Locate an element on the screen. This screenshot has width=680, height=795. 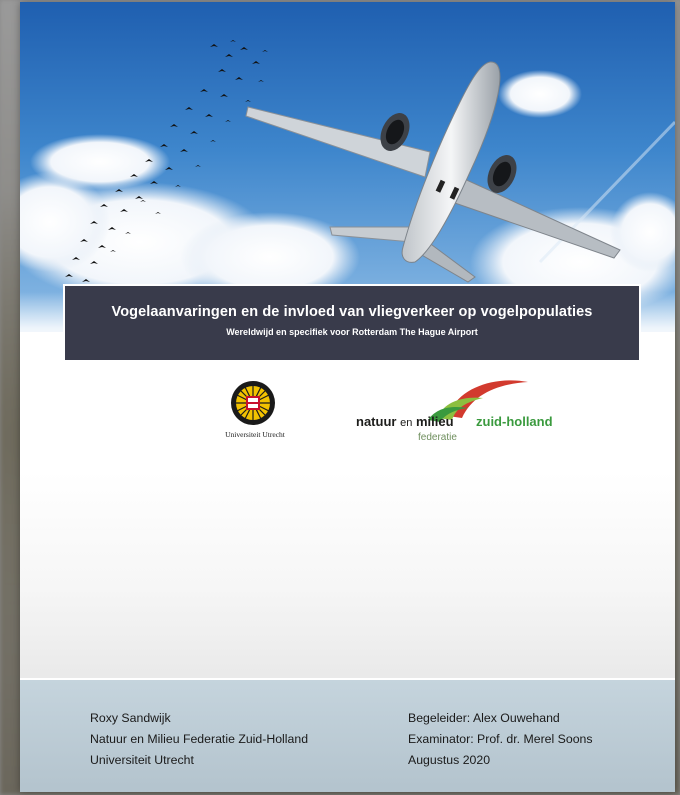
nmf-zuid-holland-logo: natuur en milieu zuid-holland federatie is located at coordinates (456, 411).